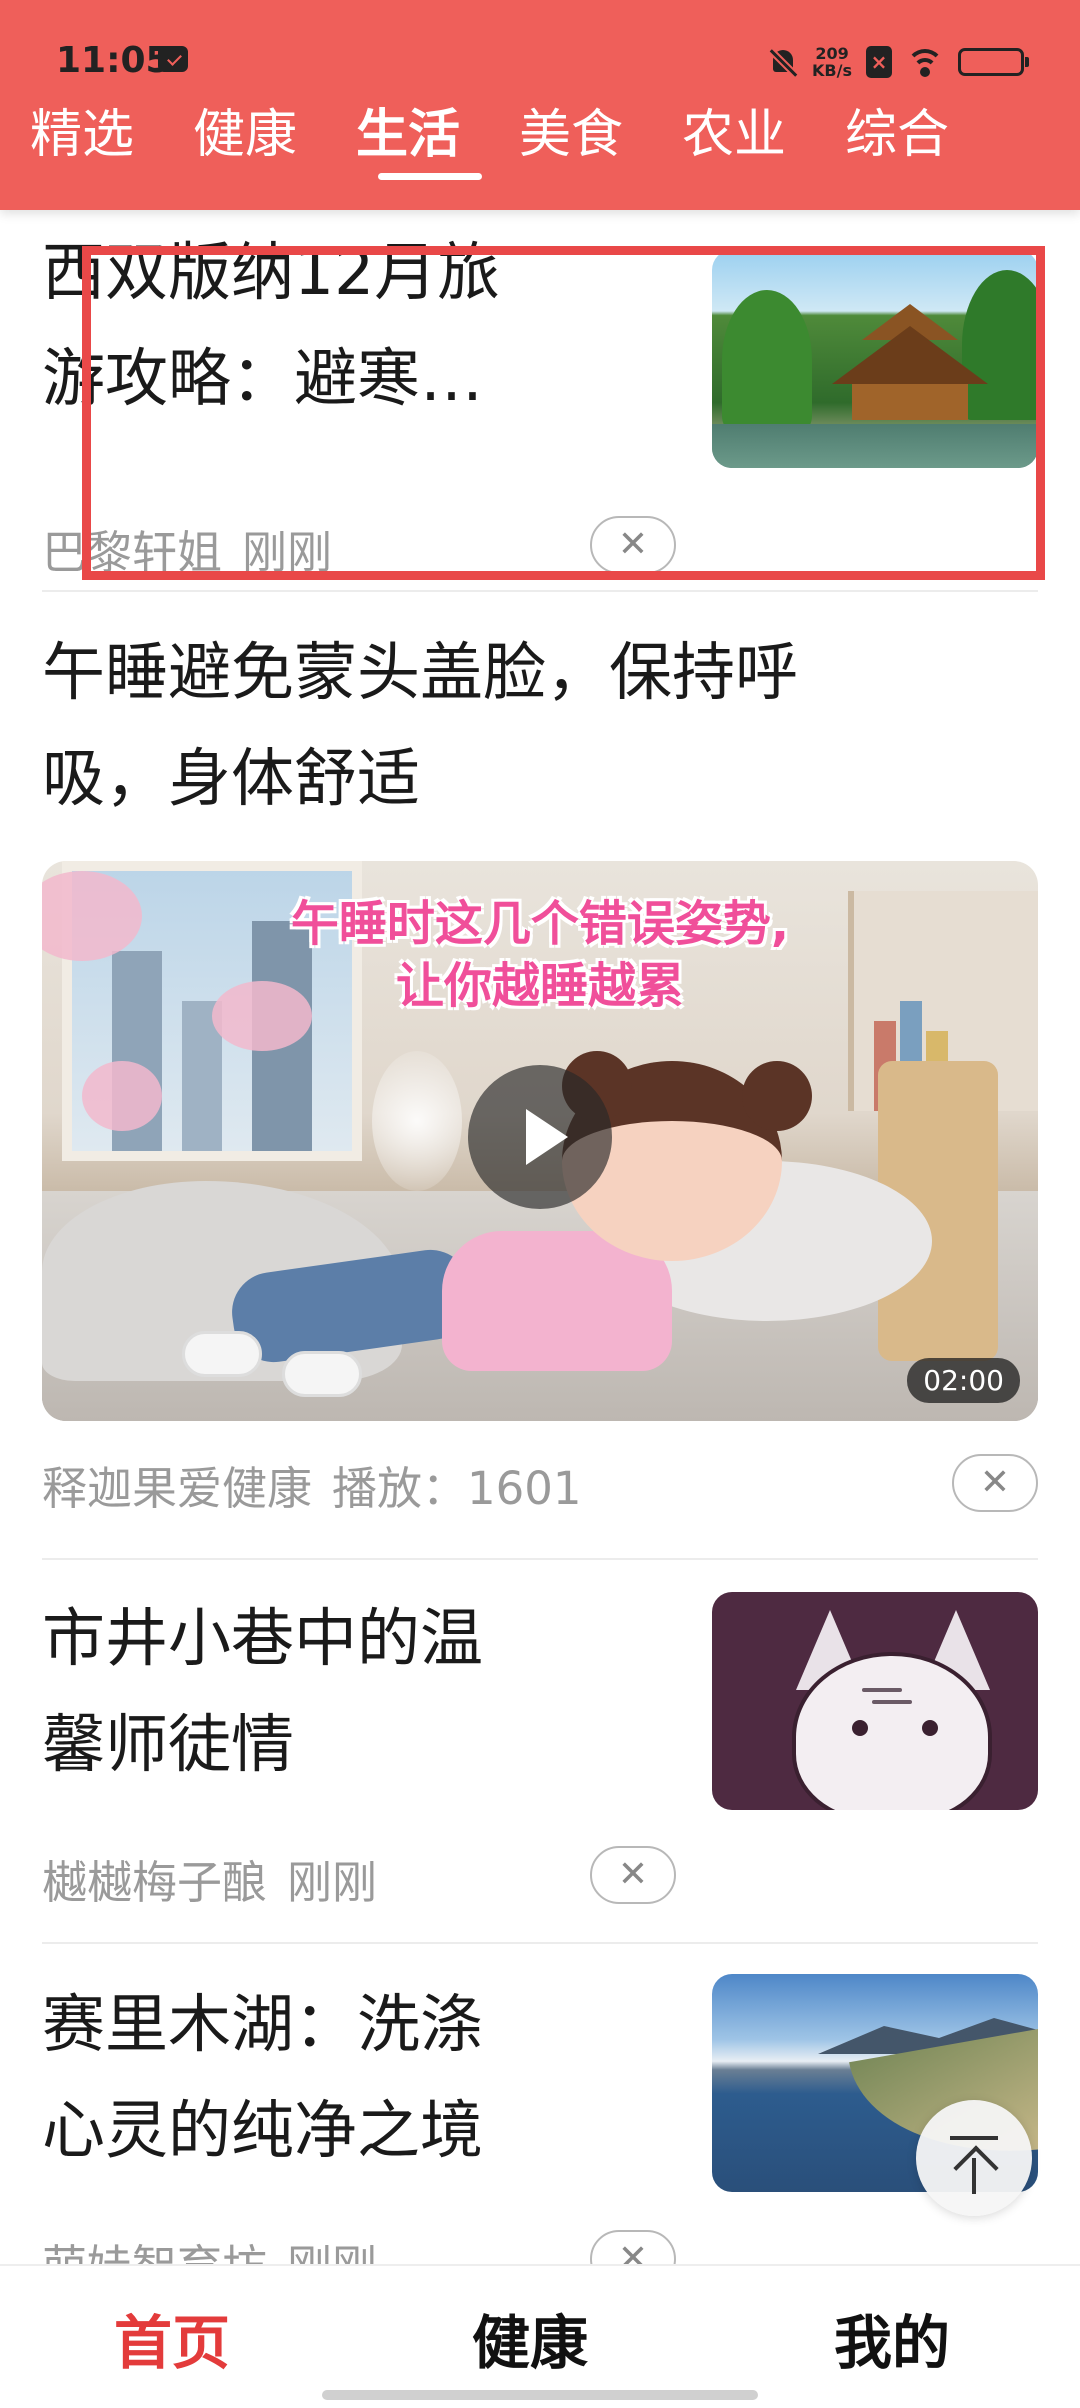  What do you see at coordinates (342, 2078) in the screenshot?
I see `article-title: 赛里木湖：洗涤 心灵的纯净之境` at bounding box center [342, 2078].